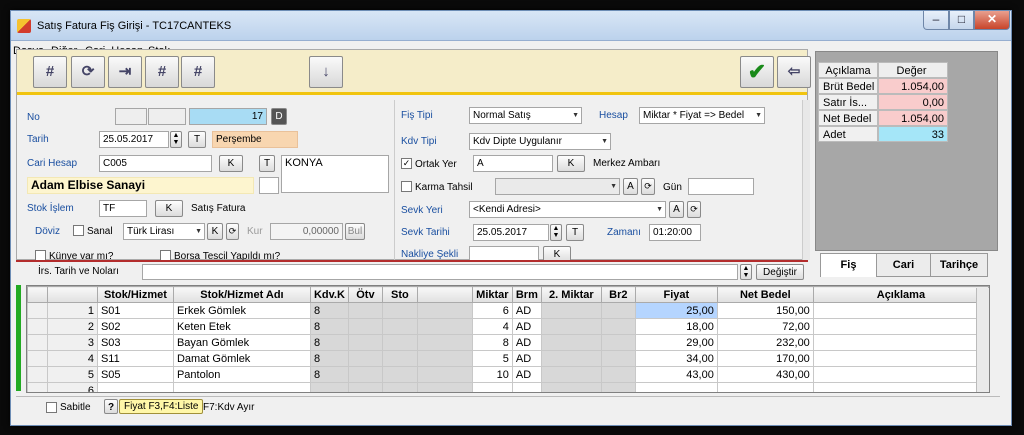 The width and height of the screenshot is (1024, 435). Describe the element at coordinates (492, 374) in the screenshot. I see `cell-miktar: 10` at that location.